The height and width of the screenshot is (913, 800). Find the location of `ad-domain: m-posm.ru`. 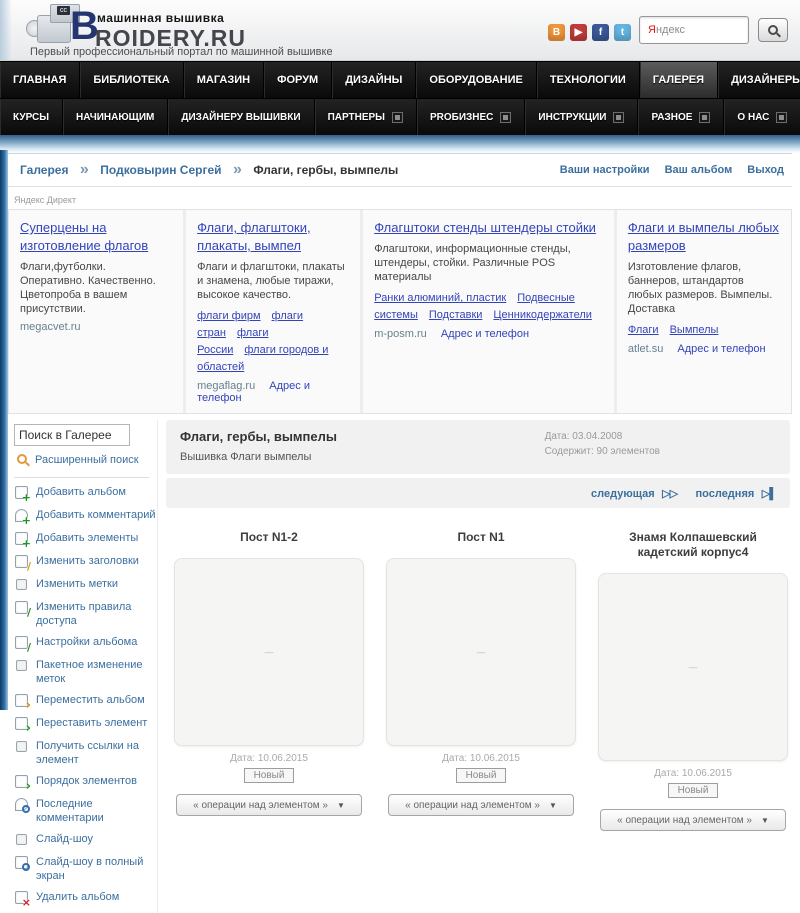

ad-domain: m-posm.ru is located at coordinates (400, 334).